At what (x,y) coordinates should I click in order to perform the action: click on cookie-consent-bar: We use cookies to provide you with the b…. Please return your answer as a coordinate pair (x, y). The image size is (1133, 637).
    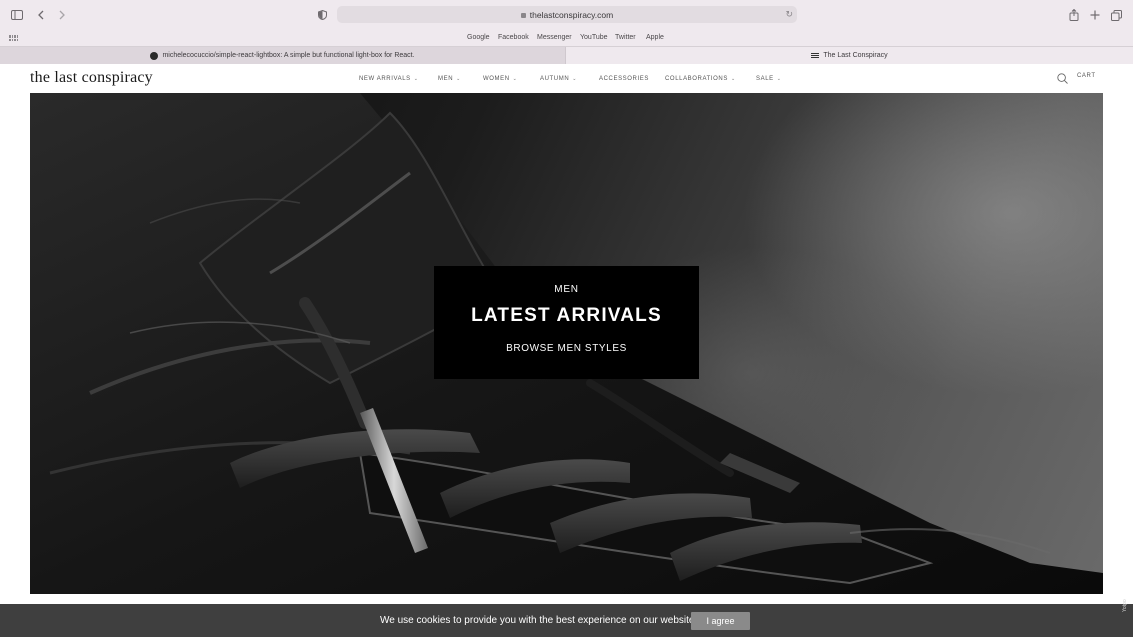
    Looking at the image, I should click on (566, 620).